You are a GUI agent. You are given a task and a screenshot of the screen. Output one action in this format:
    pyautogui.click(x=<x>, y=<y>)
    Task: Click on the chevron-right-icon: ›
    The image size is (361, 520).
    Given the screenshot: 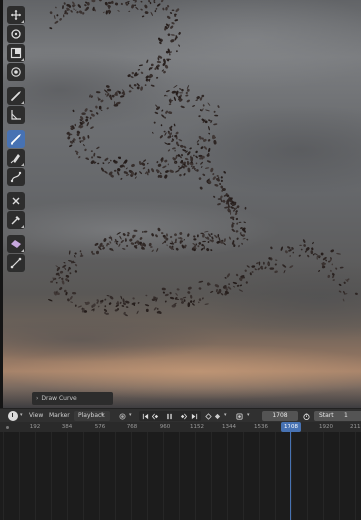 What is the action you would take?
    pyautogui.click(x=37, y=398)
    